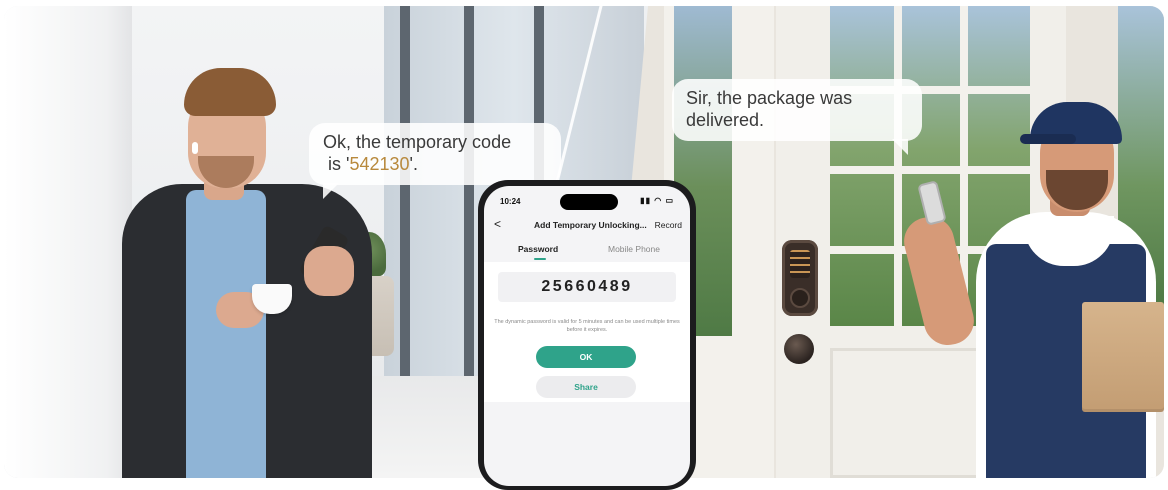 Image resolution: width=1168 pixels, height=490 pixels. I want to click on ok-button: OK, so click(586, 357).